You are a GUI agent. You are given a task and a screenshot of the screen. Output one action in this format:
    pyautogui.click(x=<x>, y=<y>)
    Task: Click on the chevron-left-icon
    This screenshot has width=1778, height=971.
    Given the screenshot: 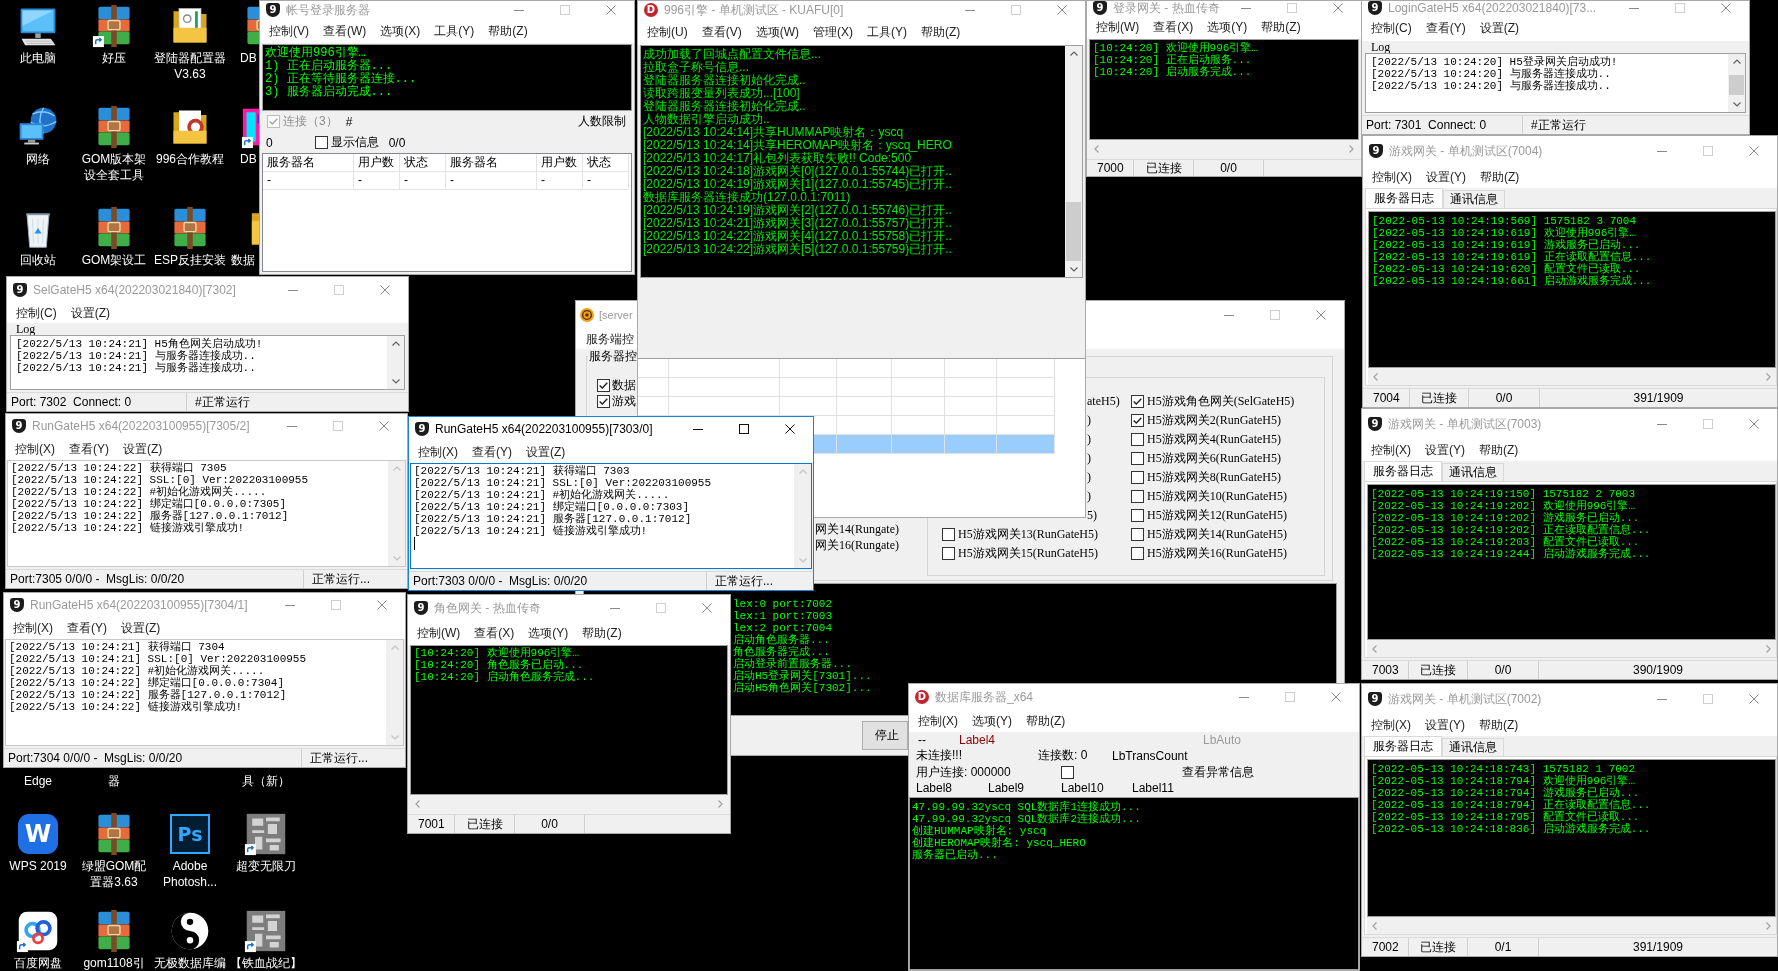 What is the action you would take?
    pyautogui.click(x=417, y=803)
    